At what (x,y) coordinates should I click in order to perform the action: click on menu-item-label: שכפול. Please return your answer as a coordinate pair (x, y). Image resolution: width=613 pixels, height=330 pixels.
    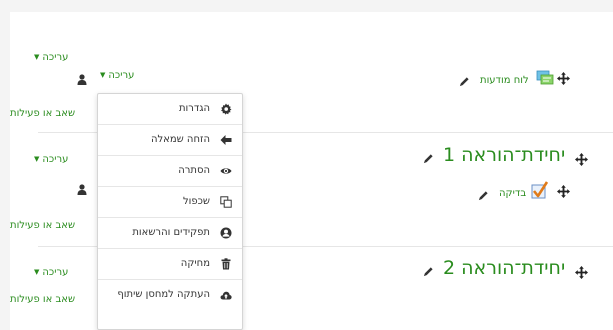
    Looking at the image, I should click on (196, 201).